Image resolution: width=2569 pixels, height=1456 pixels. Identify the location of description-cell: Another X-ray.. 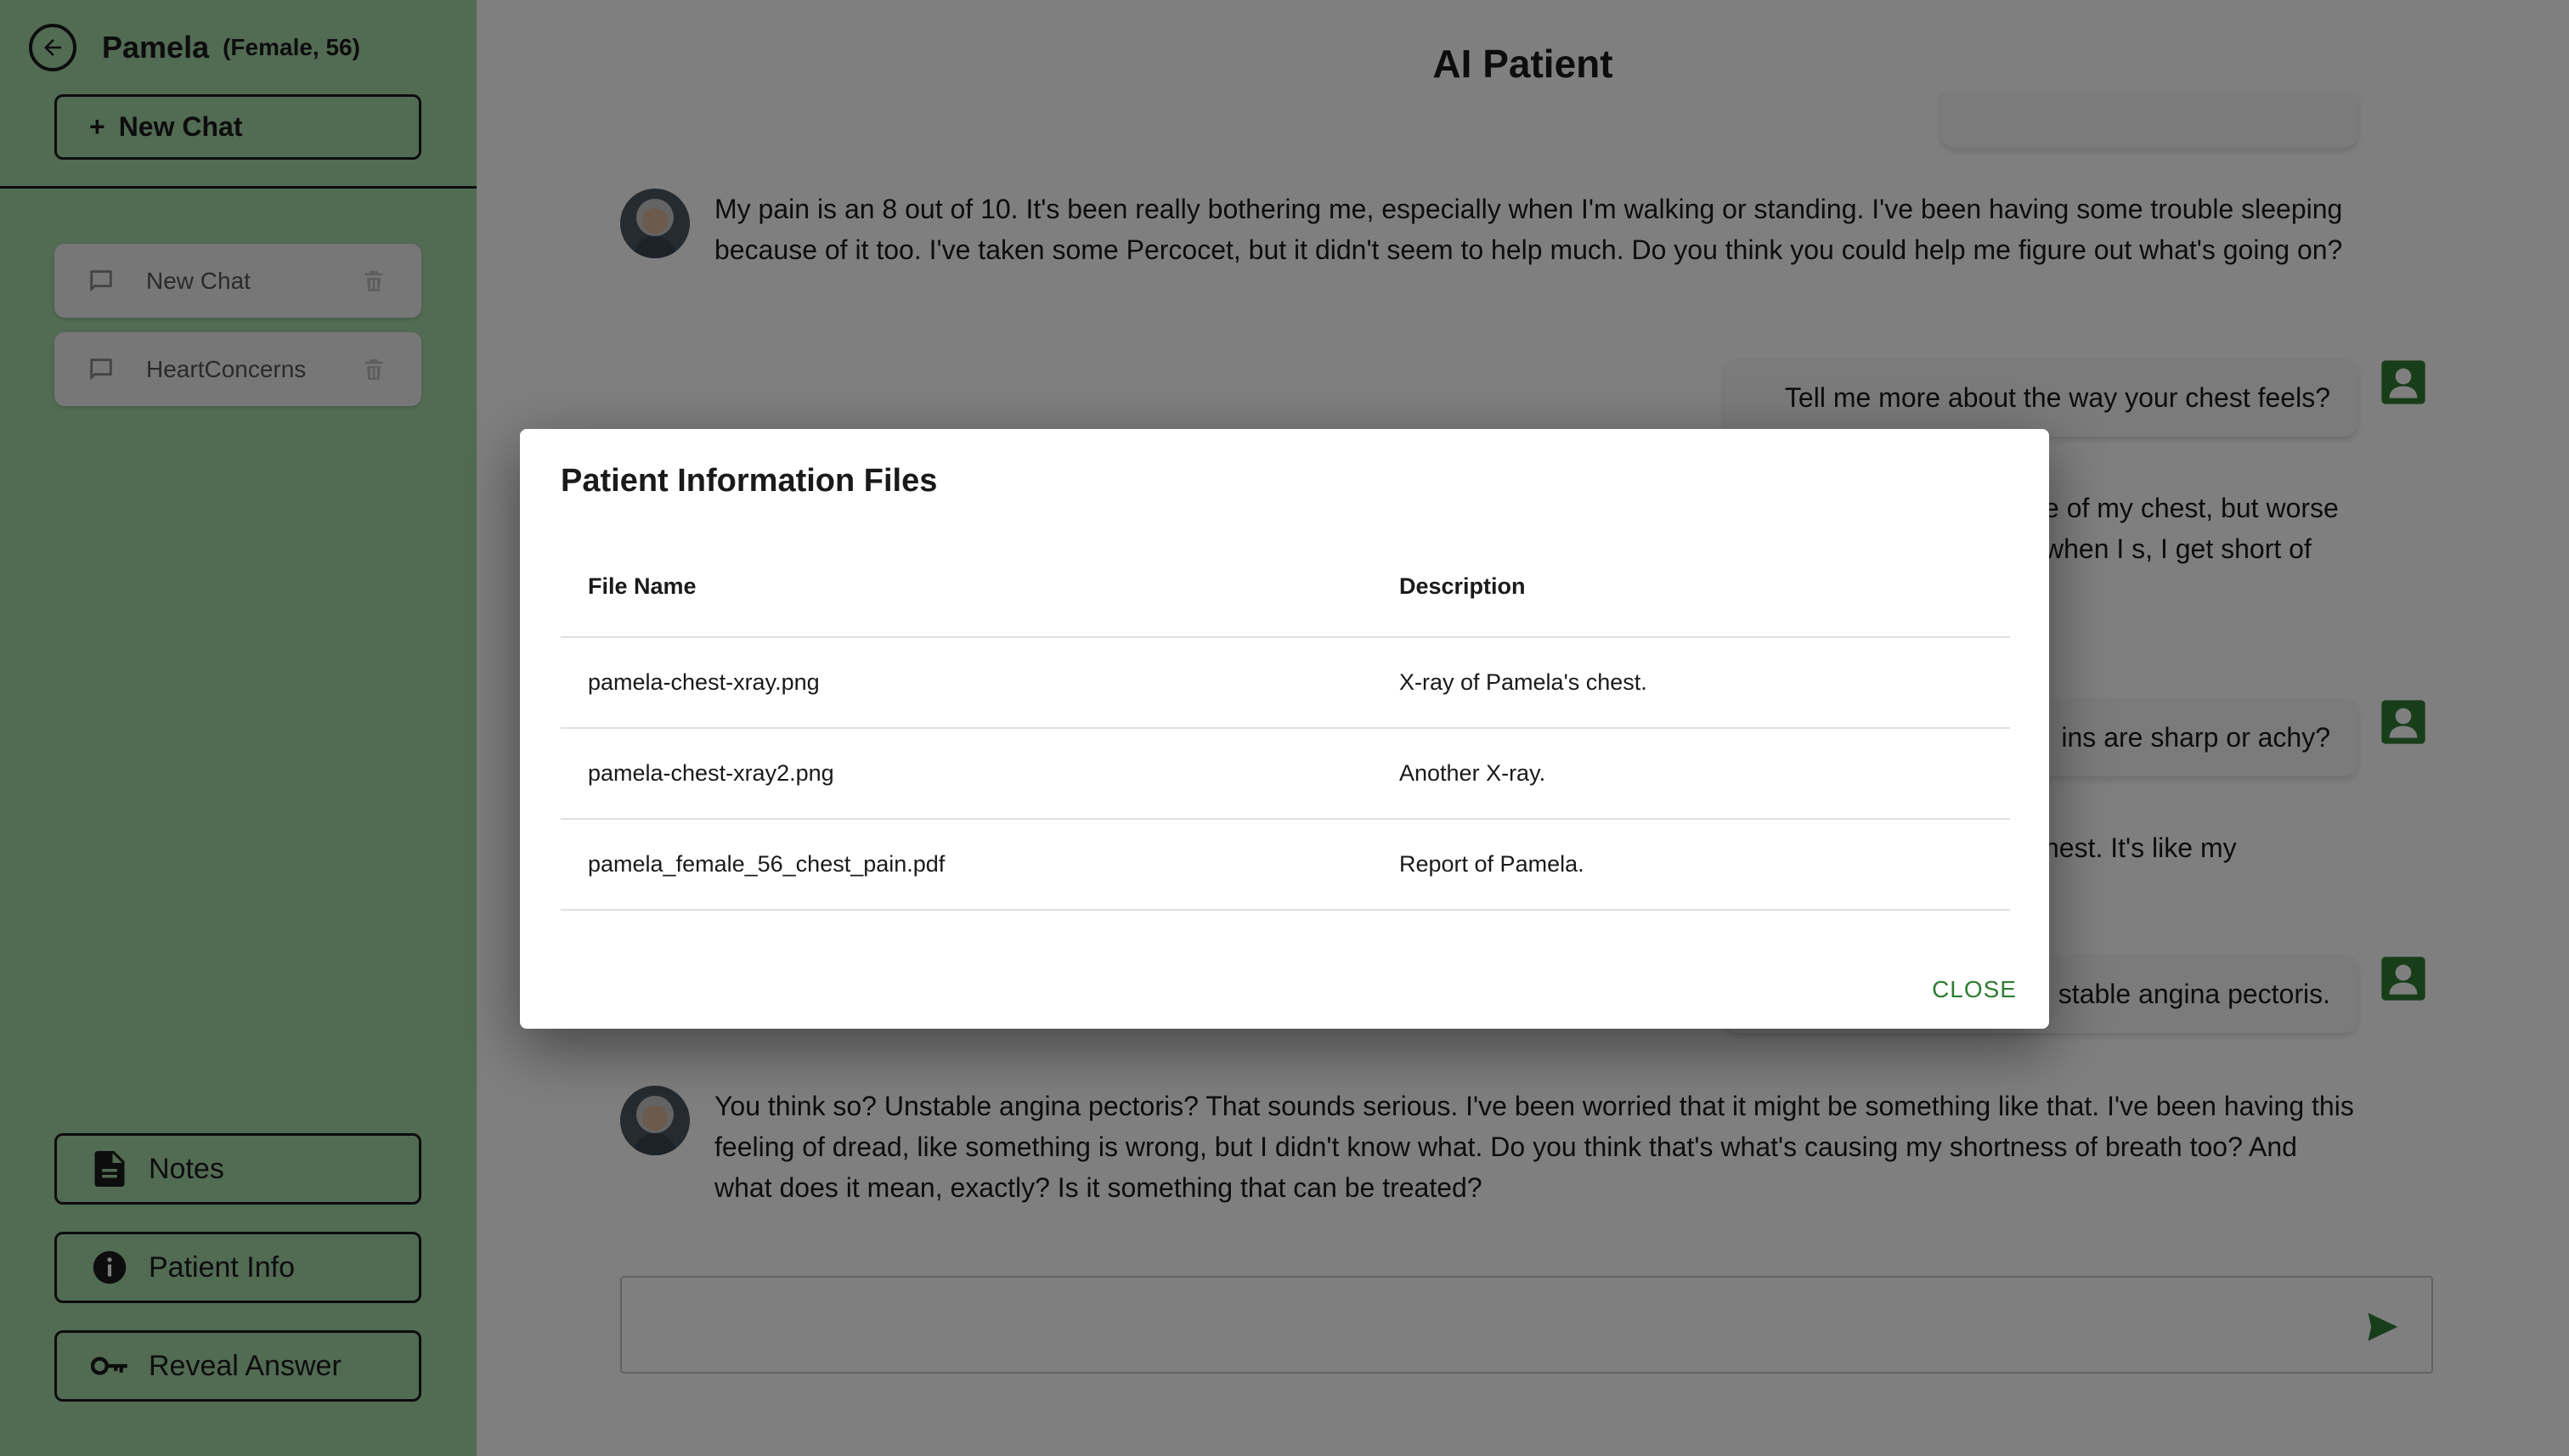
(1473, 773).